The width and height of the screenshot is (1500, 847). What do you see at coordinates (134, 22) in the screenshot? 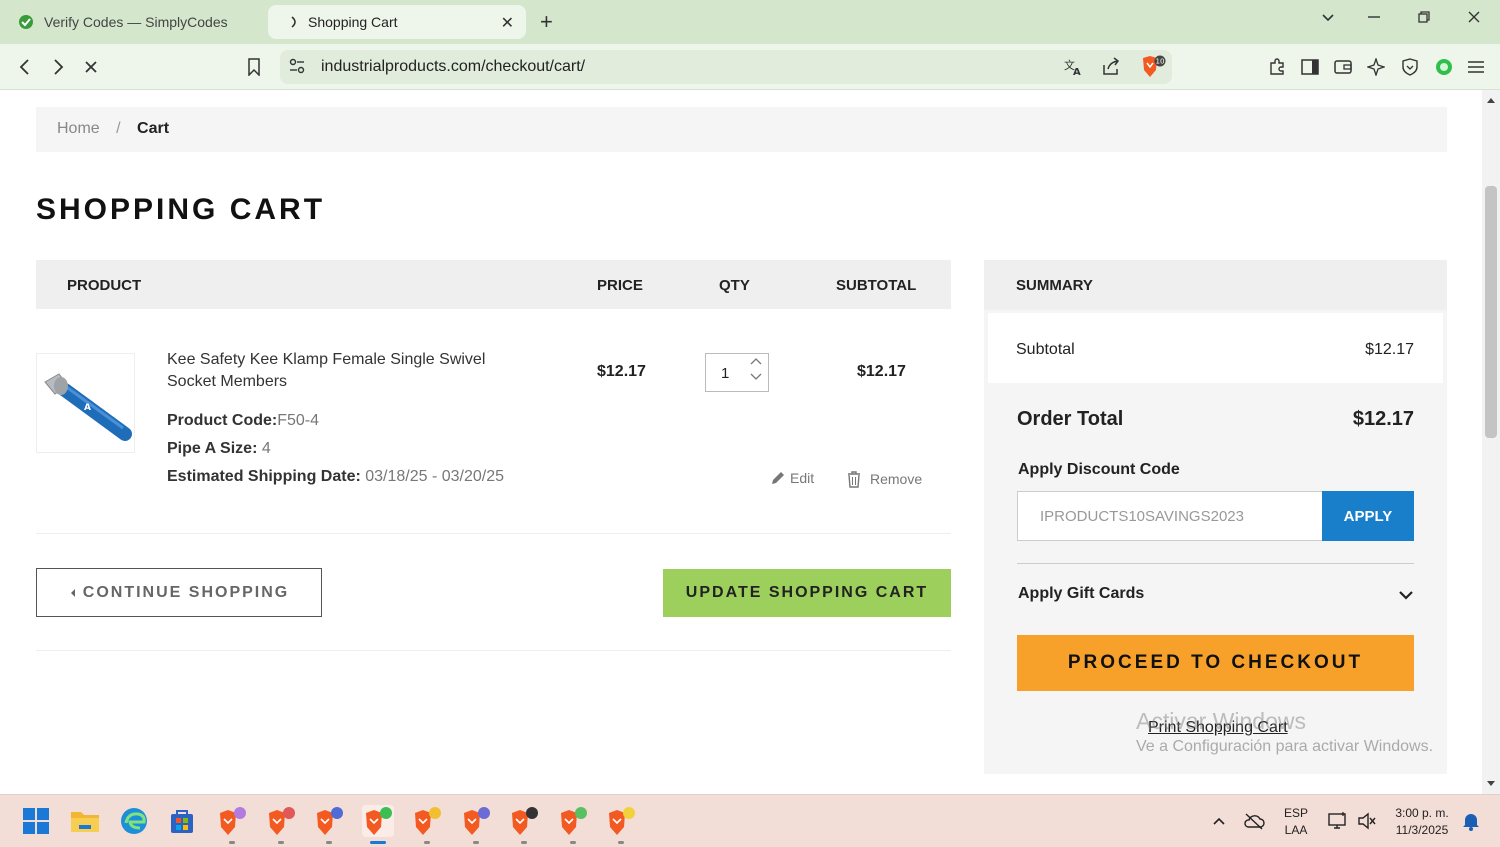
I see `tab-verify-codes: Verify Codes — SimplyCodes` at bounding box center [134, 22].